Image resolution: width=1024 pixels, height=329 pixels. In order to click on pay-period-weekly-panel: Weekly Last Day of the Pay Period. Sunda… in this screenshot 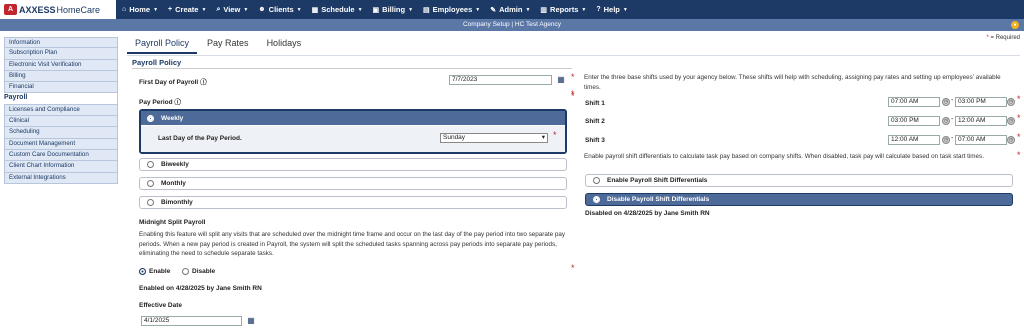, I will do `click(353, 131)`.